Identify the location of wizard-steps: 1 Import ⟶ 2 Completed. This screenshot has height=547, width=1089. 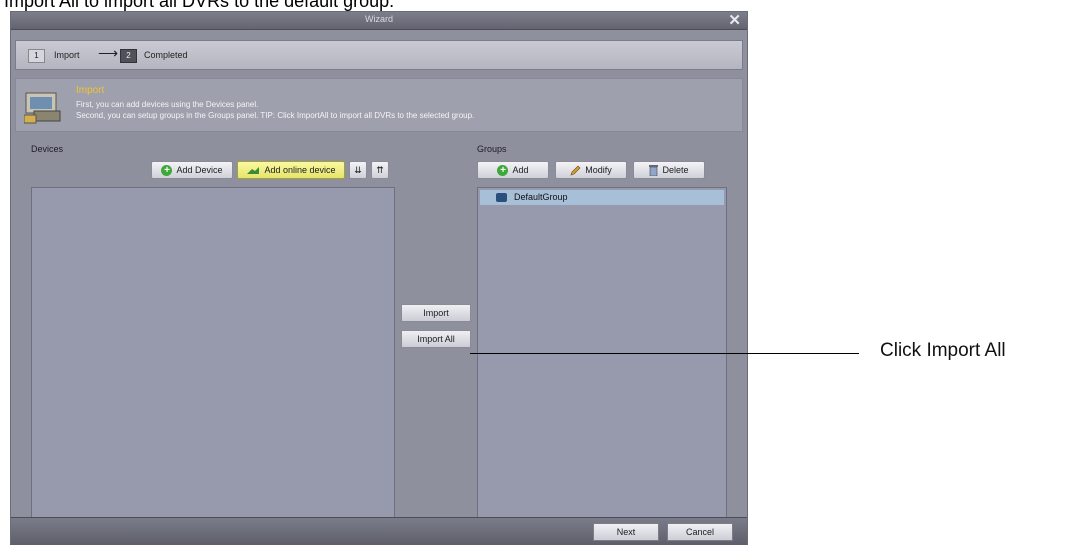
(379, 55).